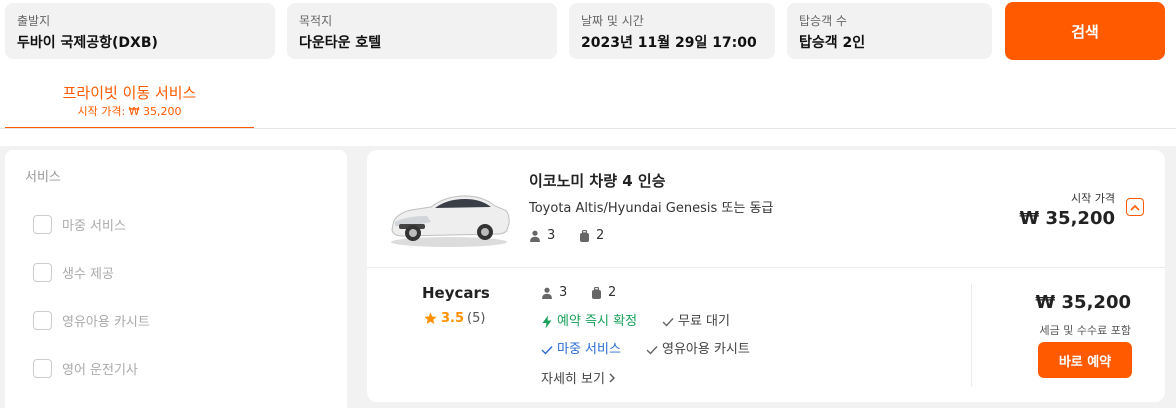  What do you see at coordinates (547, 322) in the screenshot?
I see `lightning-icon` at bounding box center [547, 322].